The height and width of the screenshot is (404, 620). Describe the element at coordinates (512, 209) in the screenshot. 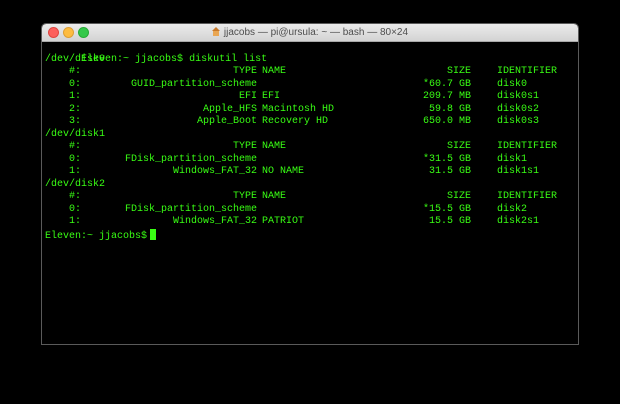

I see `partition-identifier: disk2` at that location.